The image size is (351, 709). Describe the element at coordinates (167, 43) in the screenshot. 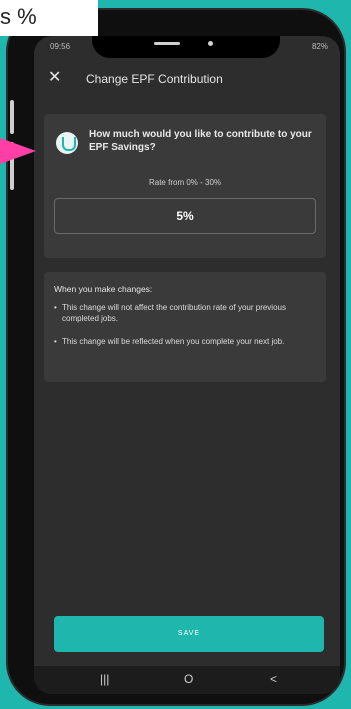

I see `speaker-grille` at that location.